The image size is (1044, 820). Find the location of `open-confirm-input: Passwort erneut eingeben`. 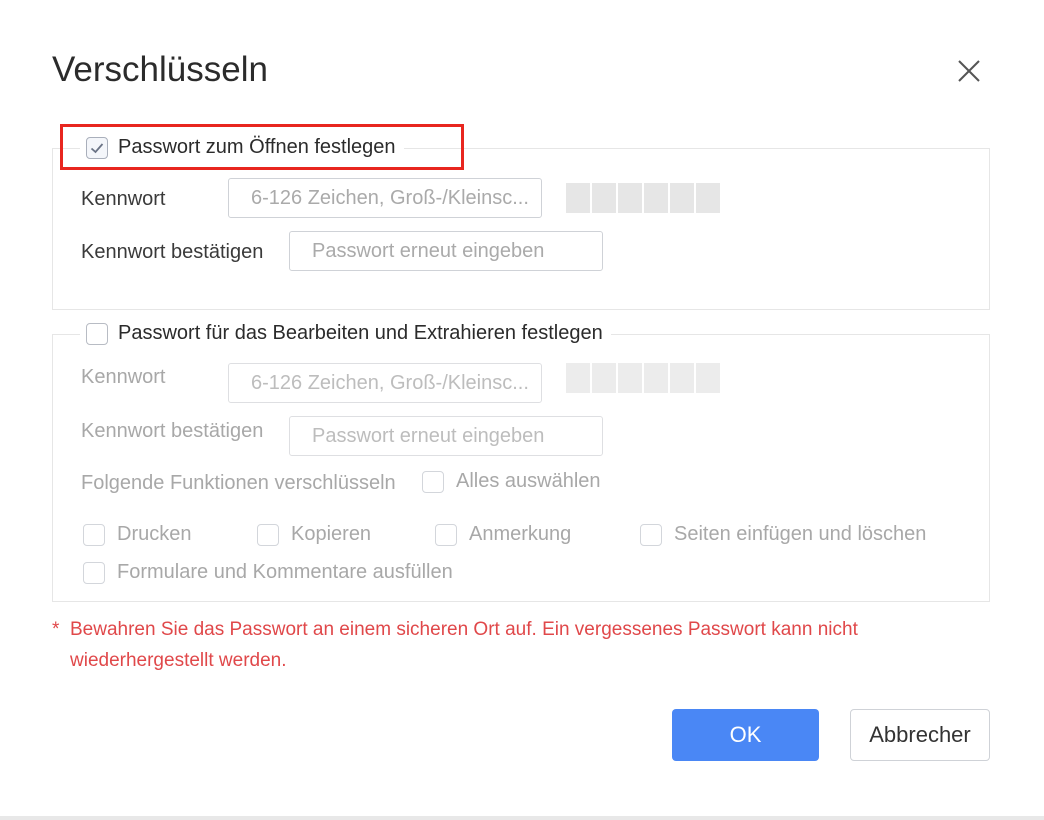

open-confirm-input: Passwort erneut eingeben is located at coordinates (446, 251).